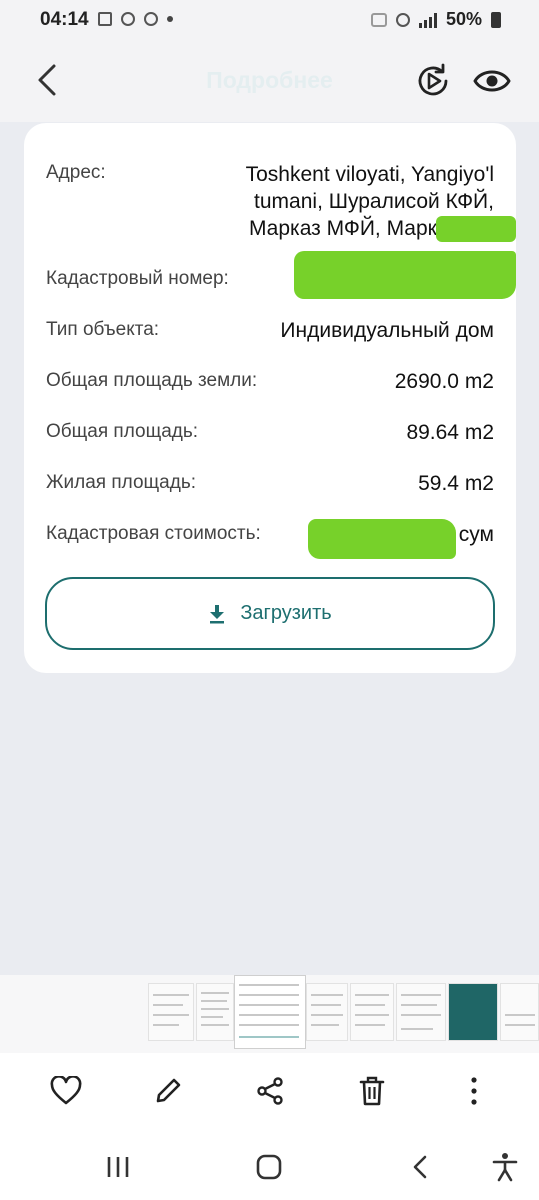 This screenshot has width=539, height=1200. I want to click on living-area-value: 59.4 m2, so click(456, 483).